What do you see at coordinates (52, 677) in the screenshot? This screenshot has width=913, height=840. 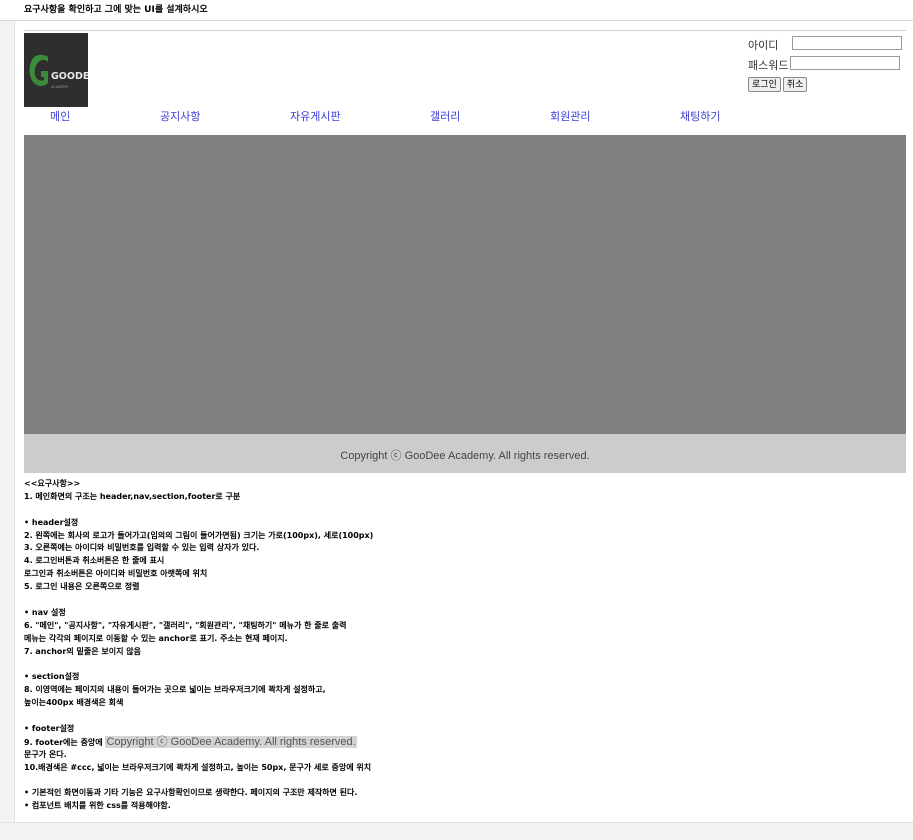 I see `section-settings-title: • section설정` at bounding box center [52, 677].